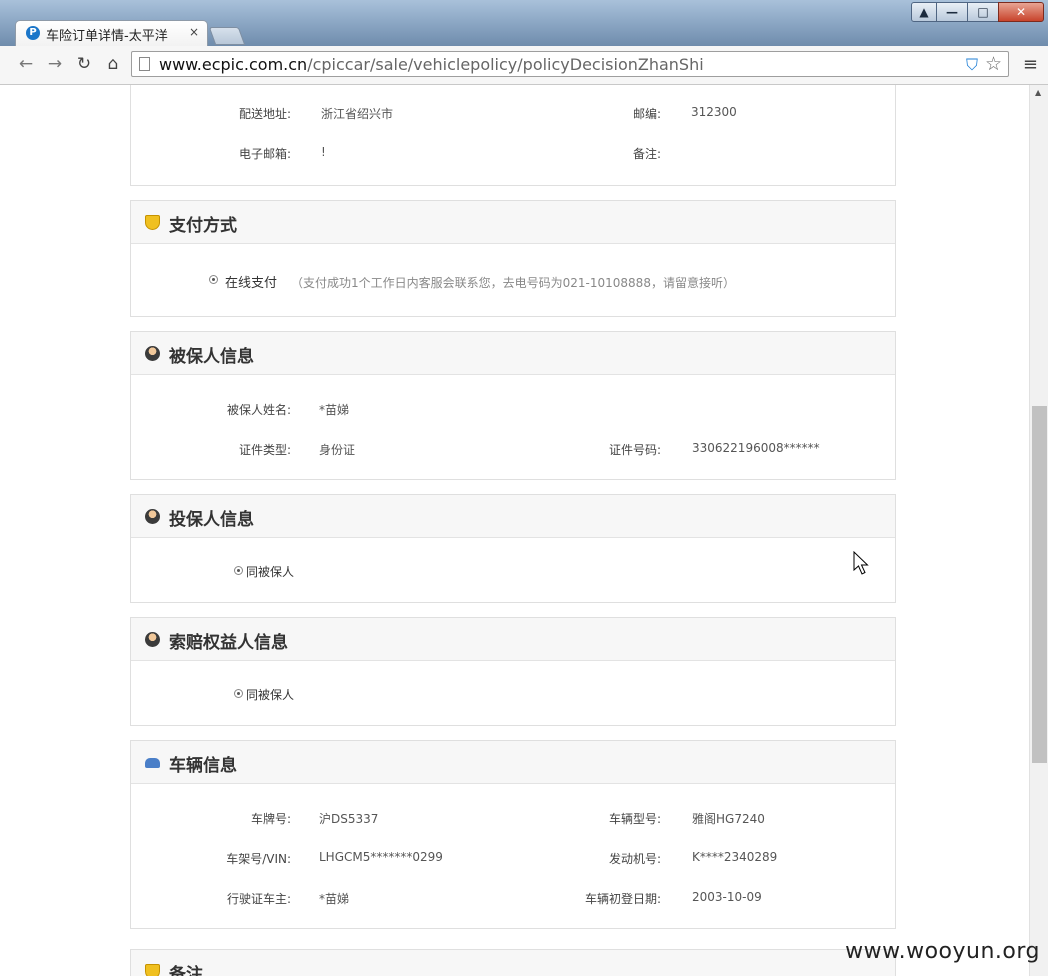  I want to click on applicant-same-radio, so click(238, 570).